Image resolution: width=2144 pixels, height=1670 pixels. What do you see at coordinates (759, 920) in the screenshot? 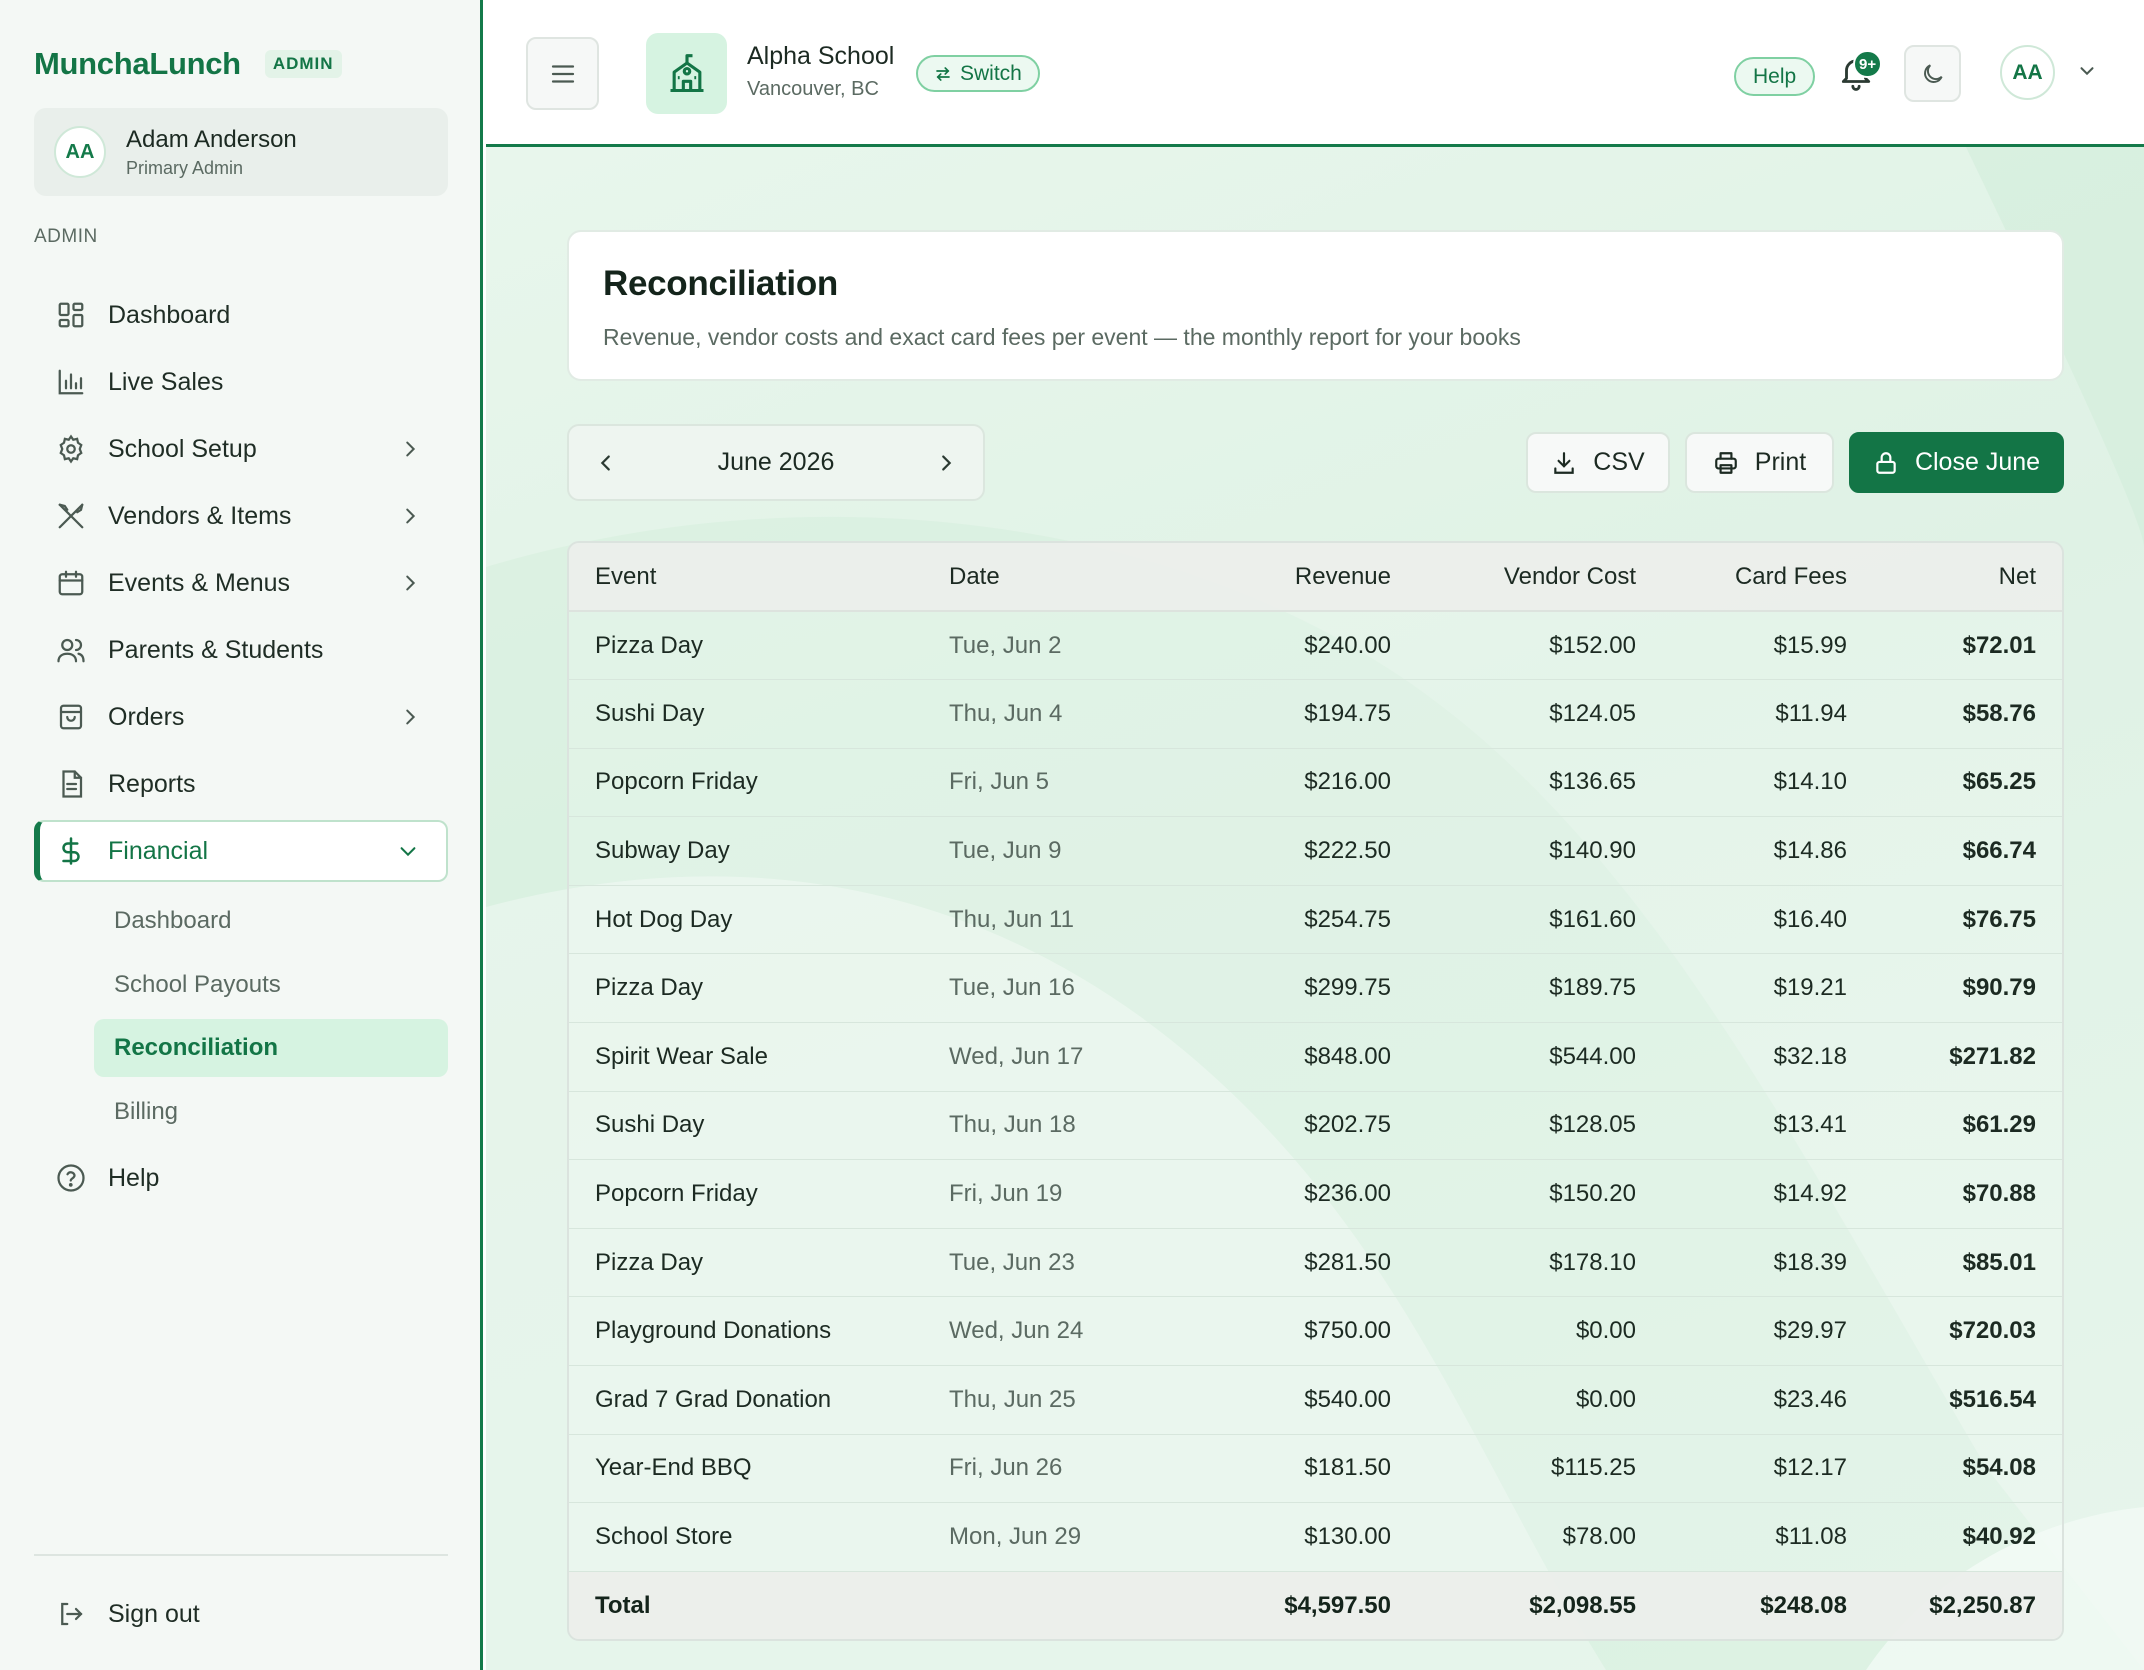
I see `cell-event: Hot Dog Day` at bounding box center [759, 920].